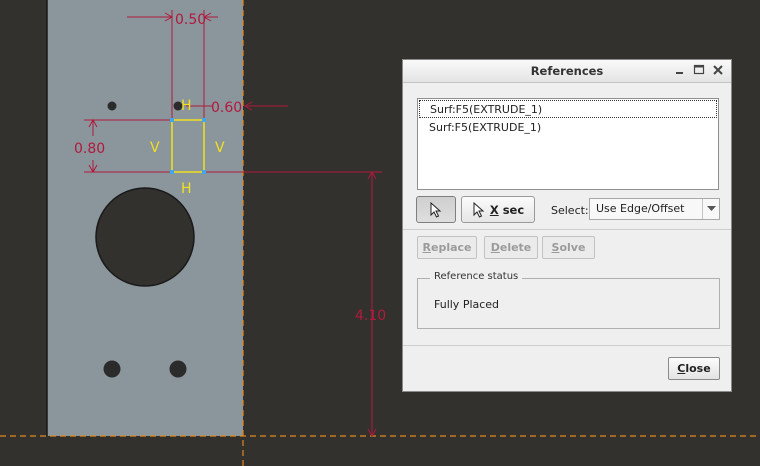  What do you see at coordinates (570, 210) in the screenshot?
I see `select-label: Select:` at bounding box center [570, 210].